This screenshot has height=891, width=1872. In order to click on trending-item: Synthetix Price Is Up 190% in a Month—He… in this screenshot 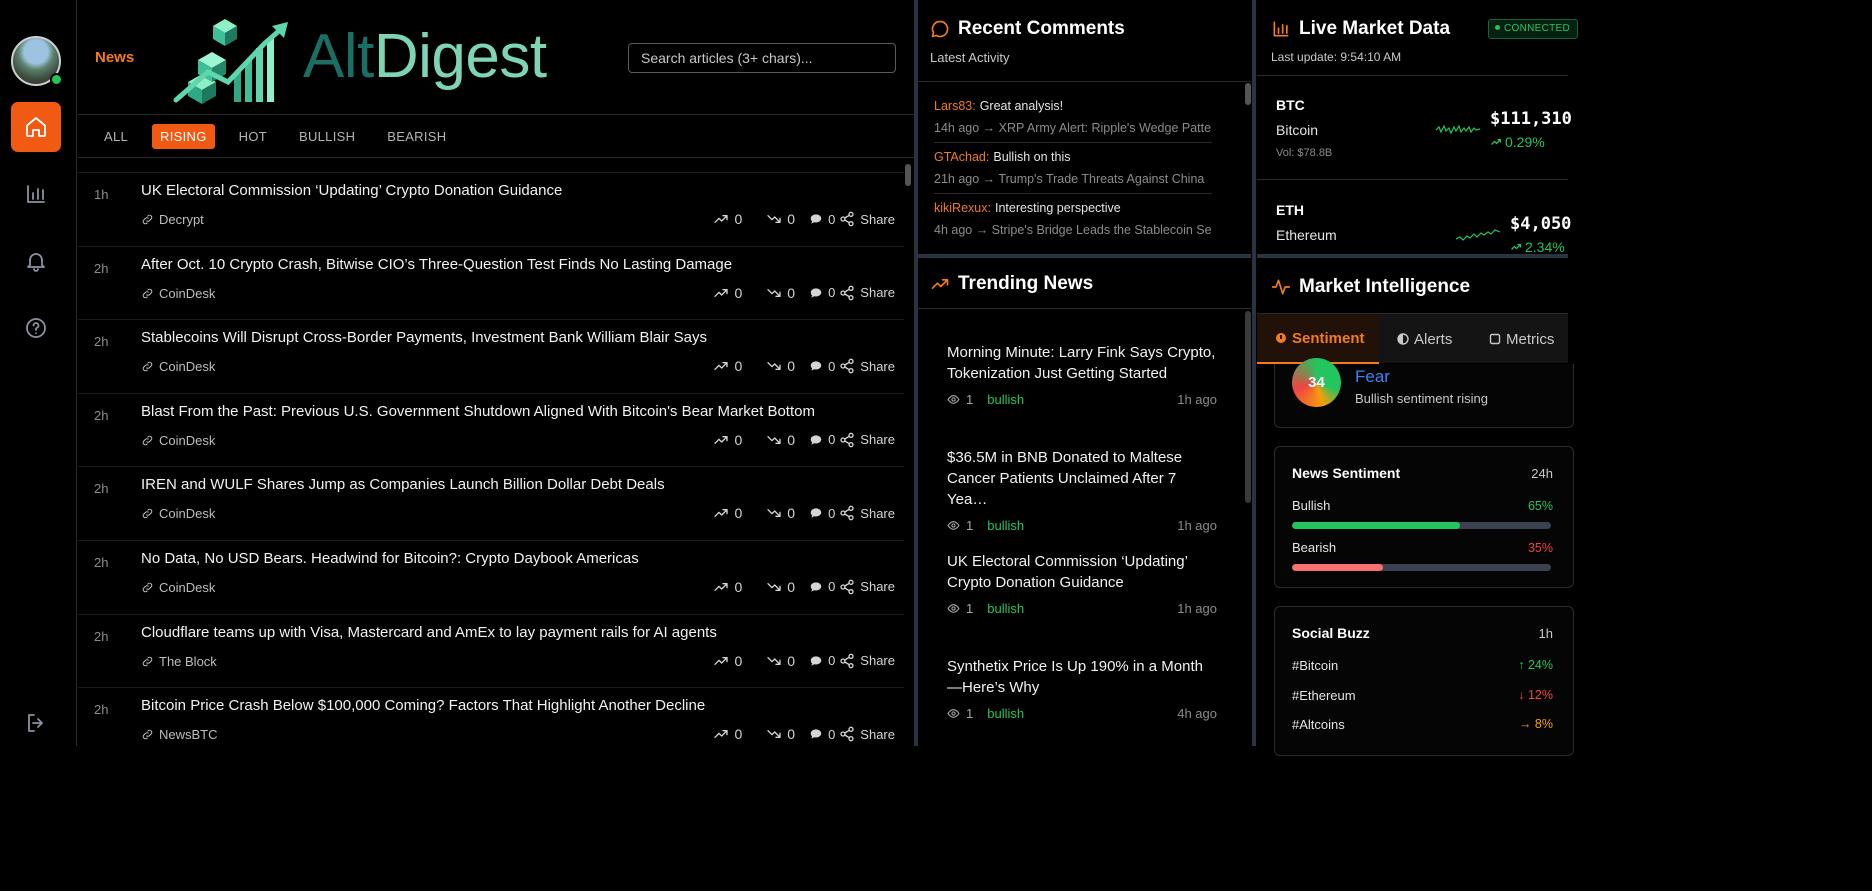, I will do `click(1082, 688)`.